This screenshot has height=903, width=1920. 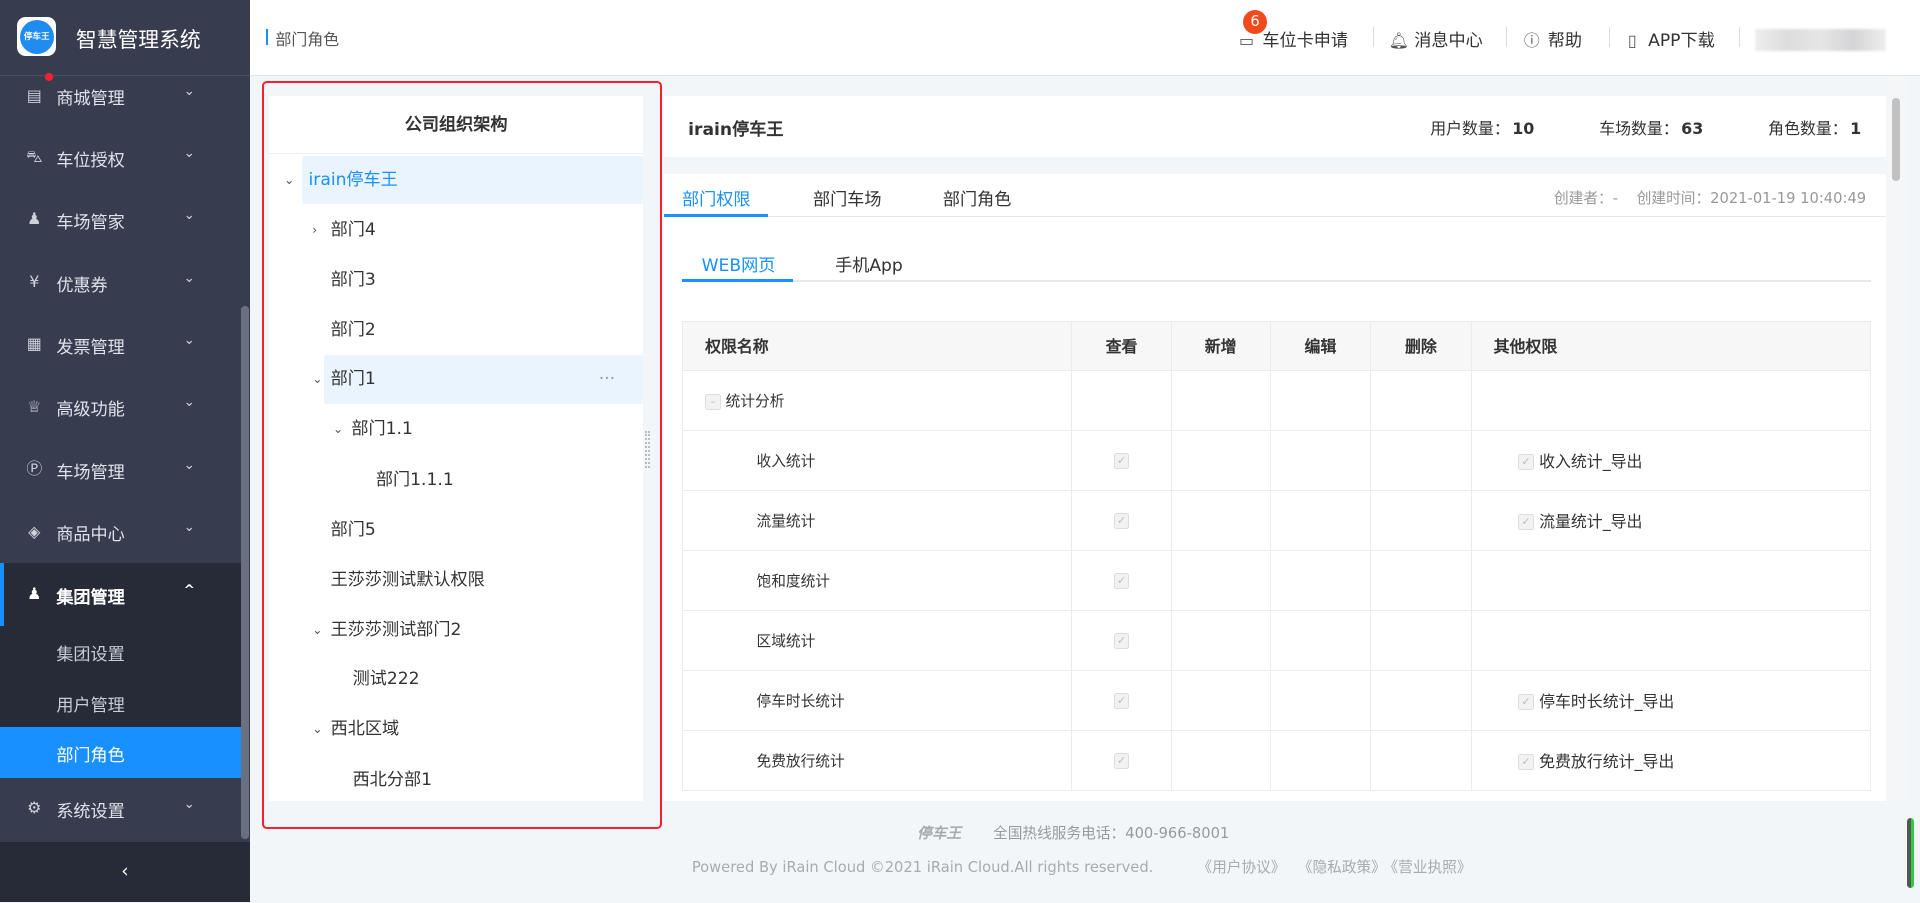 I want to click on footer-hotline: 停车王 全国热线服务电话：400-966-8001, so click(x=1073, y=832).